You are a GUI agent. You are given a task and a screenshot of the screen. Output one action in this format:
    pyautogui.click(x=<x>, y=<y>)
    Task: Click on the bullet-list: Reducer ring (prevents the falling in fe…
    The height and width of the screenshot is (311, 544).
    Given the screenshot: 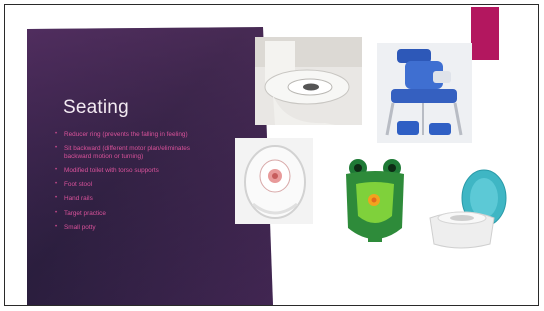 What is the action you would take?
    pyautogui.click(x=135, y=184)
    